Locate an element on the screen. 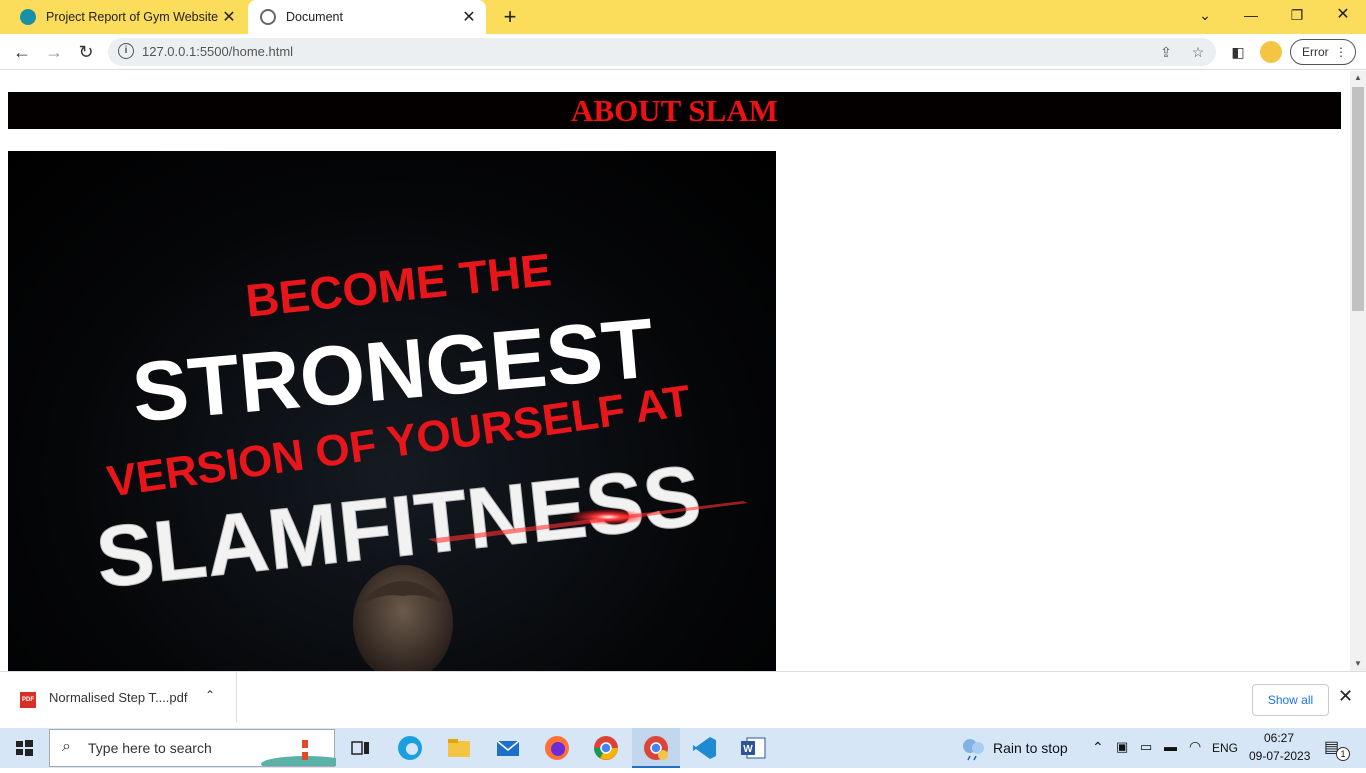 This screenshot has width=1366, height=773. search-highlight-illustration is located at coordinates (298, 753).